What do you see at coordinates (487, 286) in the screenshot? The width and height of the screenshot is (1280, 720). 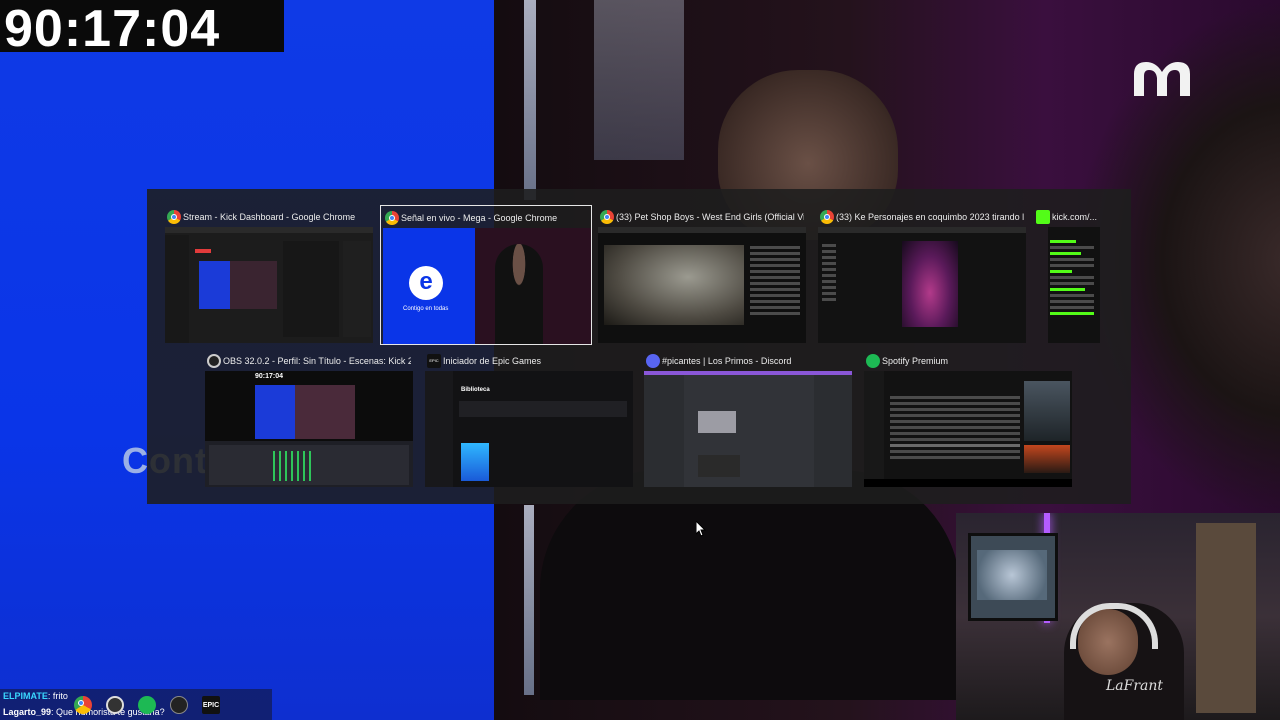 I see `window-thumbnail: e Contigo en todas` at bounding box center [487, 286].